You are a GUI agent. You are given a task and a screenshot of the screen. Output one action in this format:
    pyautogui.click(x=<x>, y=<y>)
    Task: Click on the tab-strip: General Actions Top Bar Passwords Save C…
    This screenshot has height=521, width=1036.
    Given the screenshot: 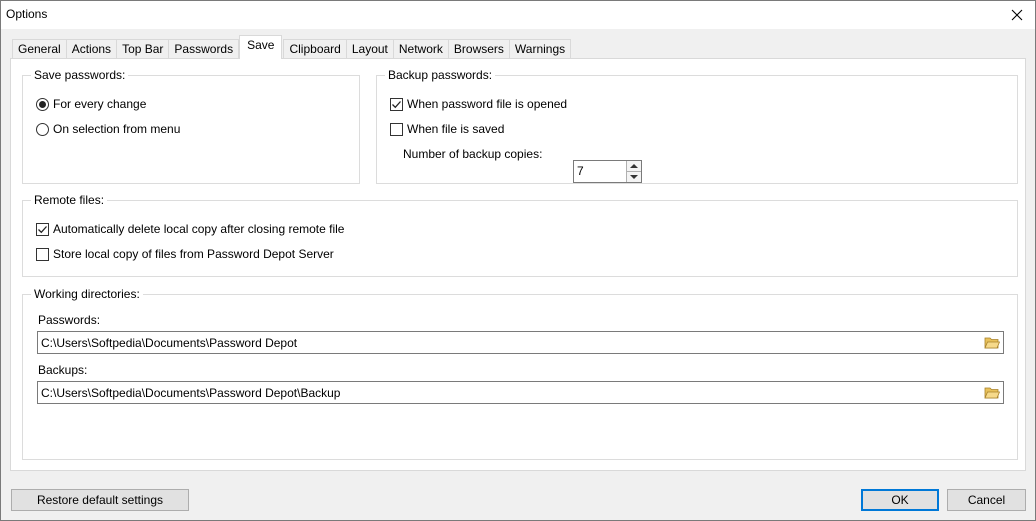 What is the action you would take?
    pyautogui.click(x=292, y=47)
    